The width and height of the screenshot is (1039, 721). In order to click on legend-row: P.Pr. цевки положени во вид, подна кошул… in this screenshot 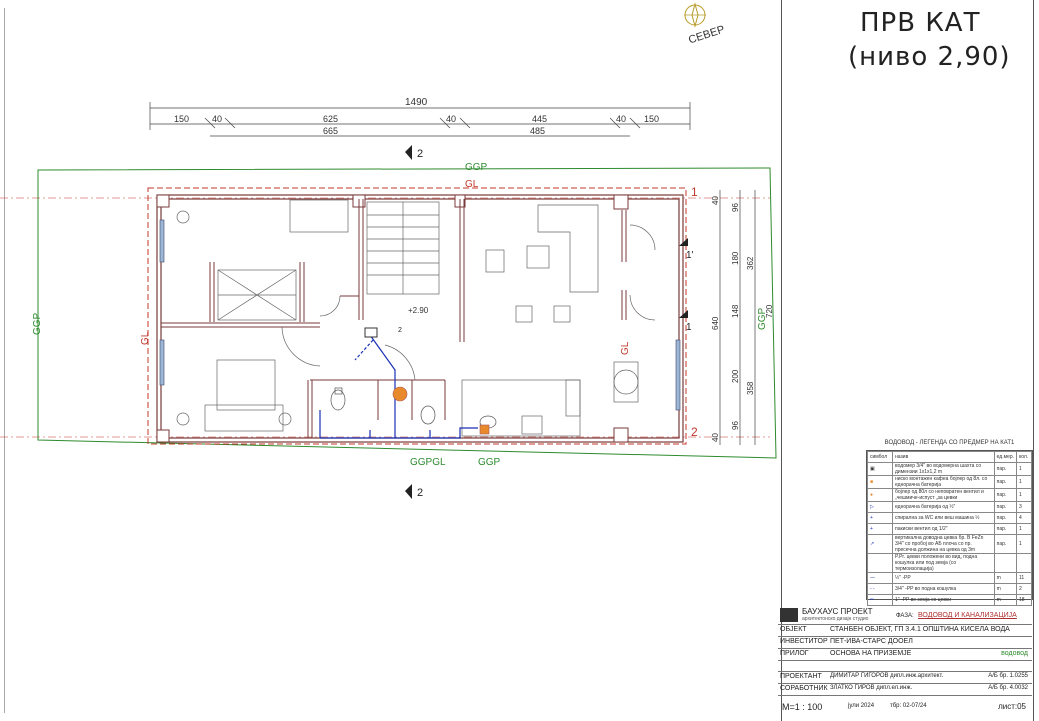, I will do `click(949, 563)`.